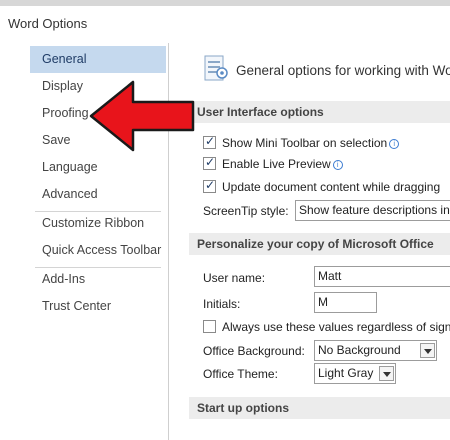  Describe the element at coordinates (372, 210) in the screenshot. I see `screentip-dropdown: Show feature descriptions in` at that location.